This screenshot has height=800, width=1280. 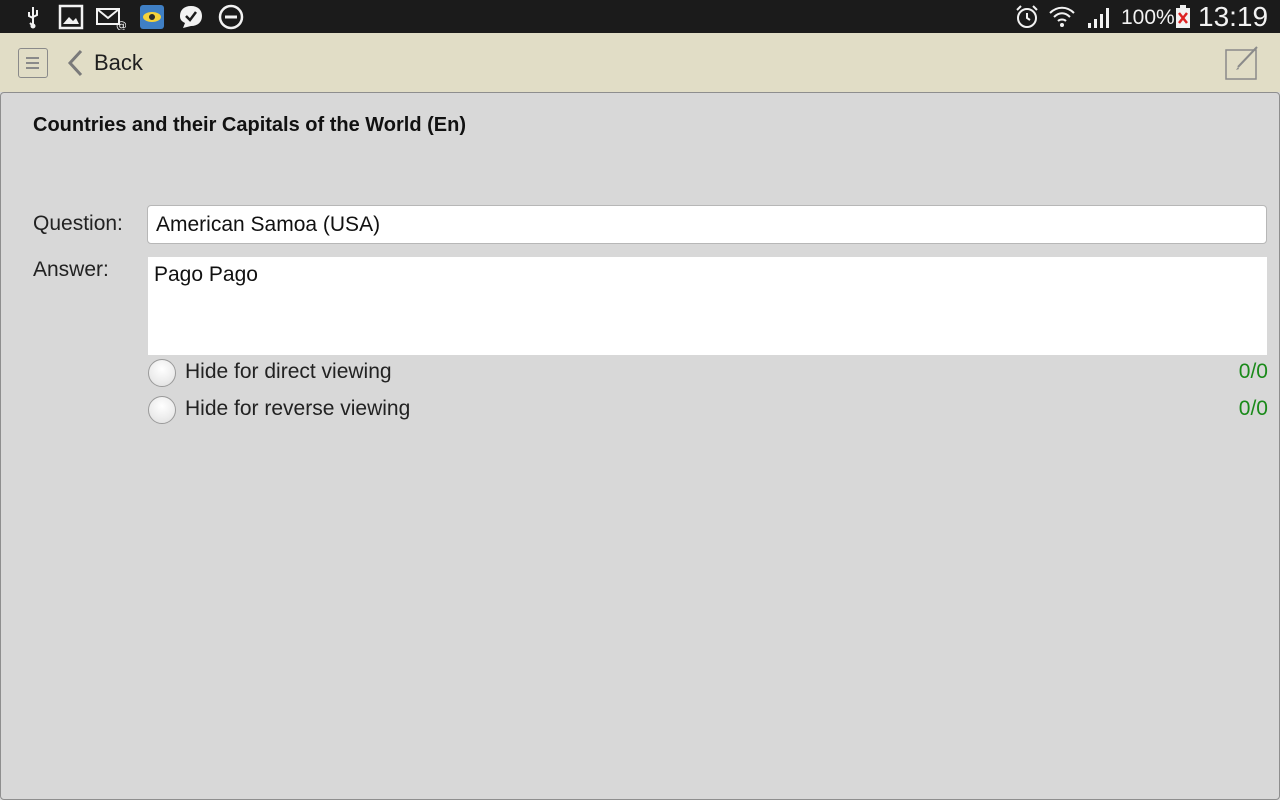 I want to click on hide-reverse-count: 0/0, so click(x=1253, y=408).